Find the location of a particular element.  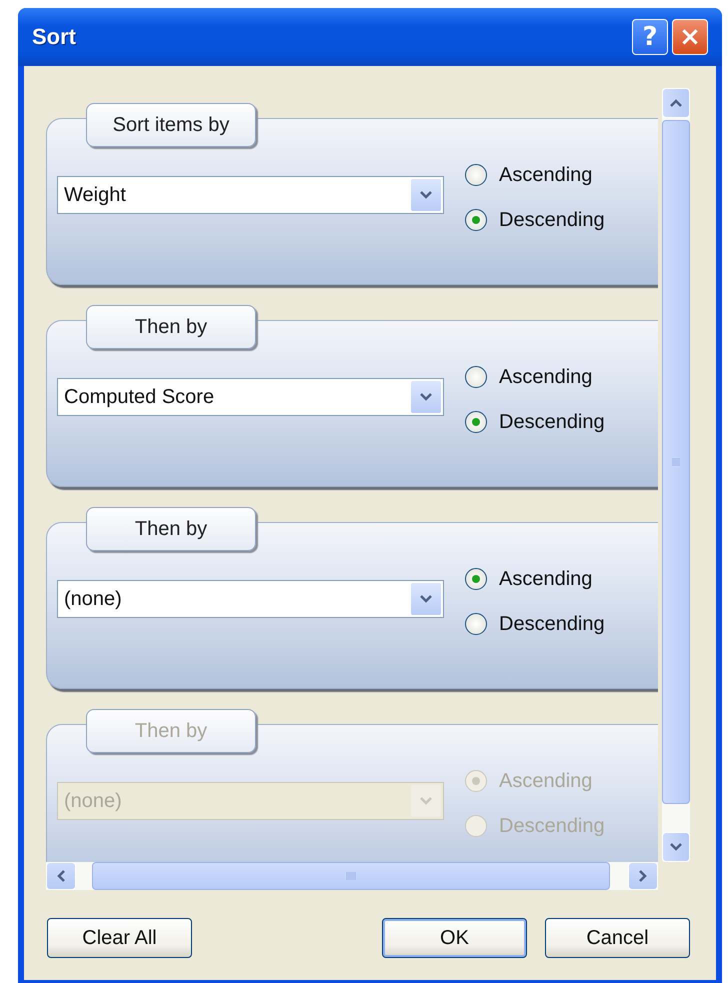

horizontal-scrollbar is located at coordinates (352, 876).